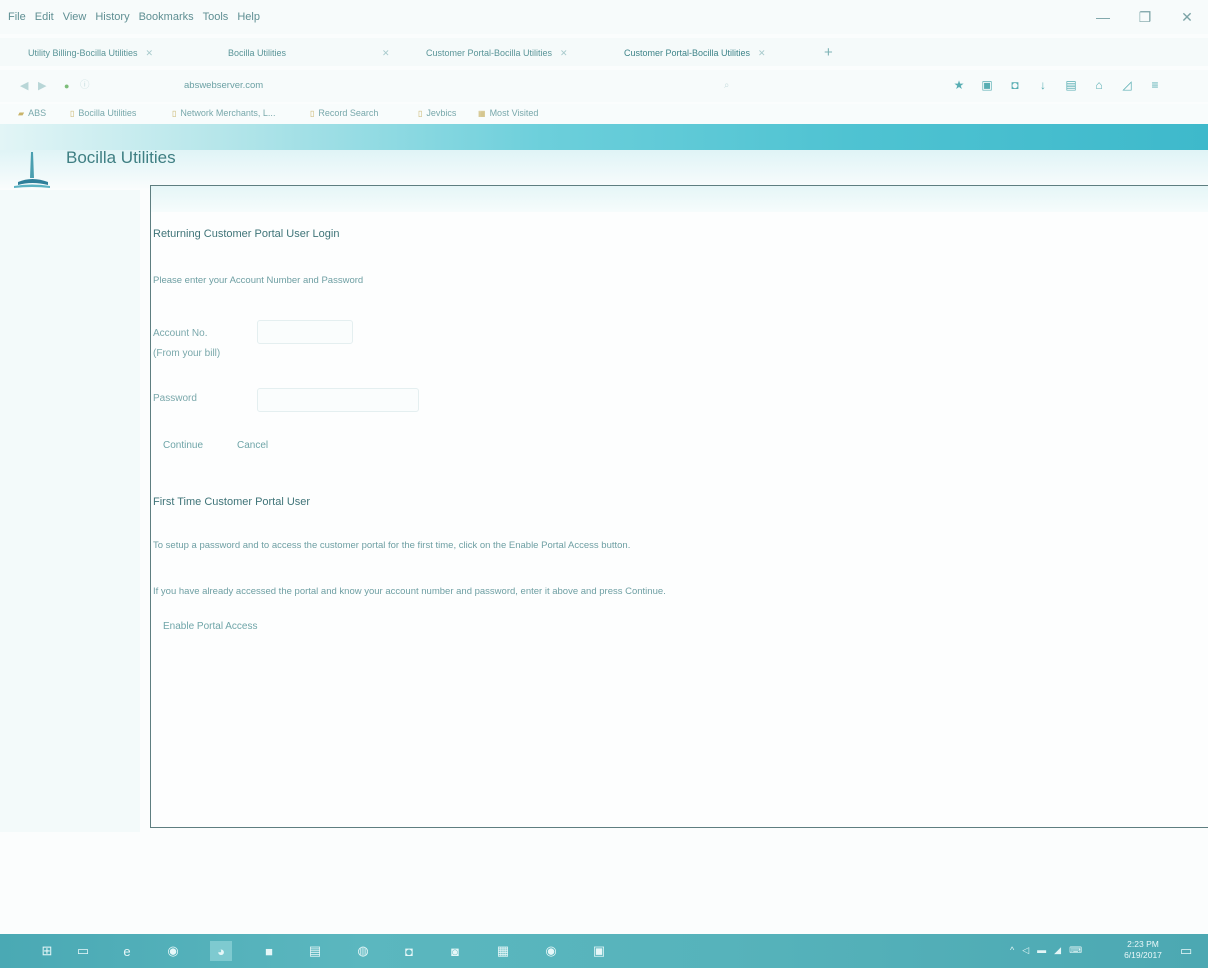 The height and width of the screenshot is (968, 1208). What do you see at coordinates (21, 113) in the screenshot?
I see `folder-icon: ▰` at bounding box center [21, 113].